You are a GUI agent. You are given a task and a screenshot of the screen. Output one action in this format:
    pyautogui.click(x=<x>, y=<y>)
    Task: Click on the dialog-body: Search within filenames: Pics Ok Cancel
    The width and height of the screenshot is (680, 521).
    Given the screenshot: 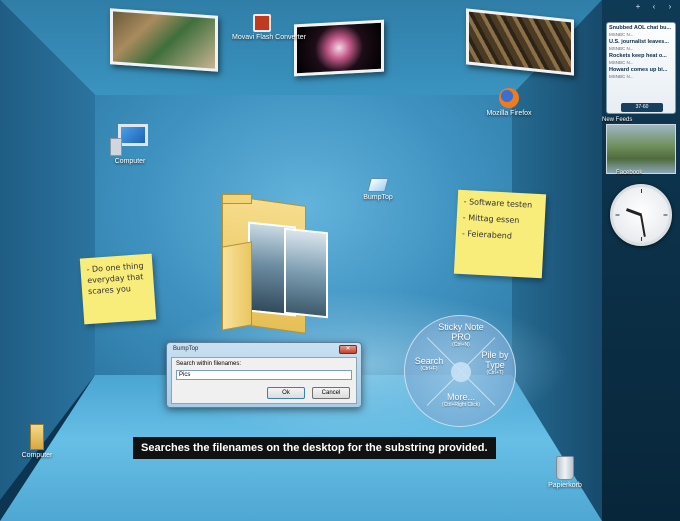 What is the action you would take?
    pyautogui.click(x=264, y=380)
    